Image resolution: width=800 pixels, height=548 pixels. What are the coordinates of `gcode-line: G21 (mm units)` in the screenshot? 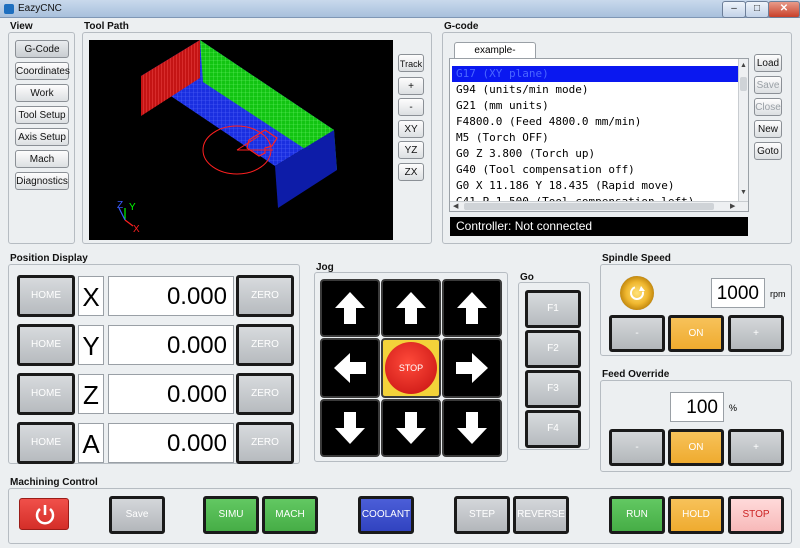 It's located at (595, 106).